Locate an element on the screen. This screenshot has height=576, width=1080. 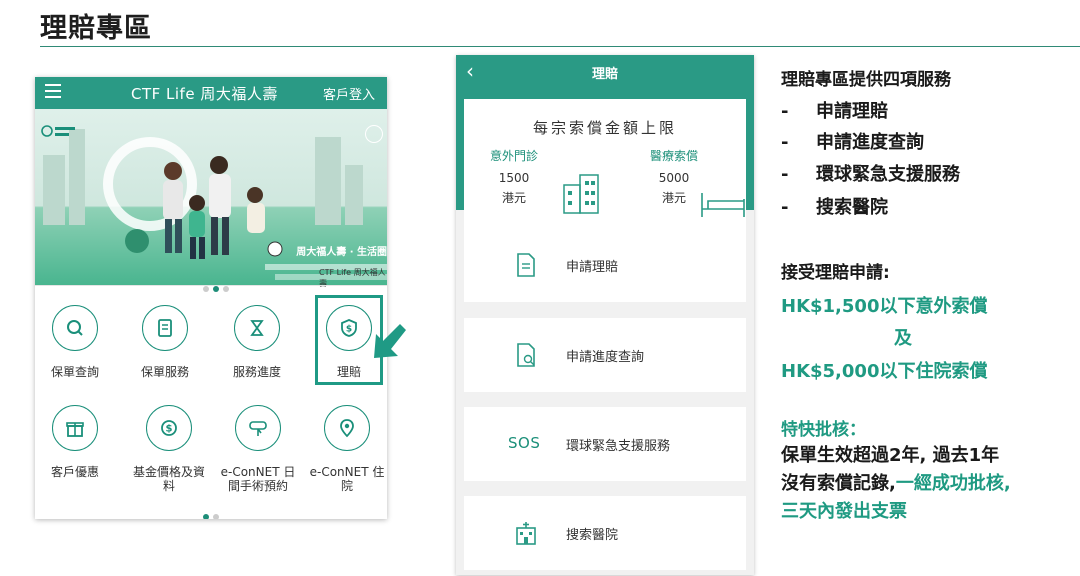
tile-label: 保單查詢 is located at coordinates (74, 372).